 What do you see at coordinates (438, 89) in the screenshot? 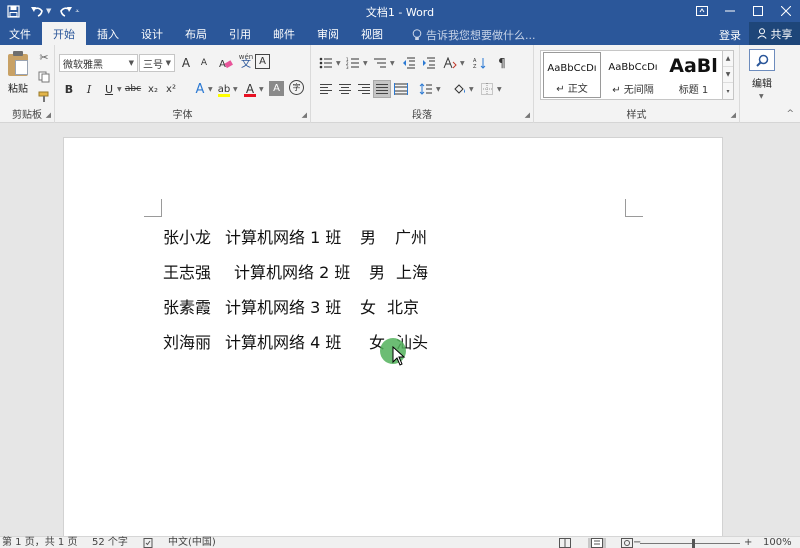
I see `line-spacing-dropdown-icon: ▼` at bounding box center [438, 89].